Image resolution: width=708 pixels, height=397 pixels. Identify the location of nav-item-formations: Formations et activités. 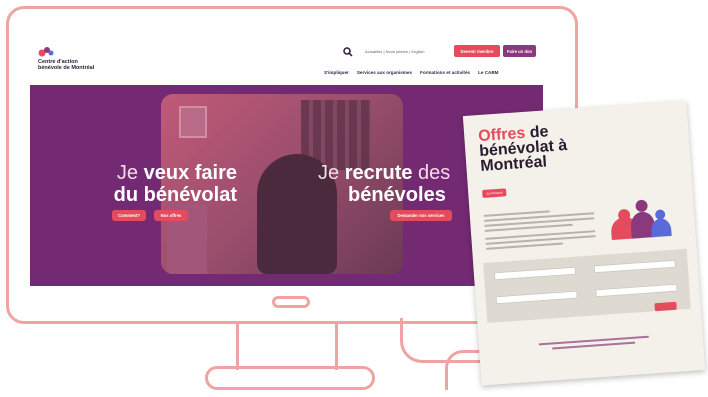
(445, 72).